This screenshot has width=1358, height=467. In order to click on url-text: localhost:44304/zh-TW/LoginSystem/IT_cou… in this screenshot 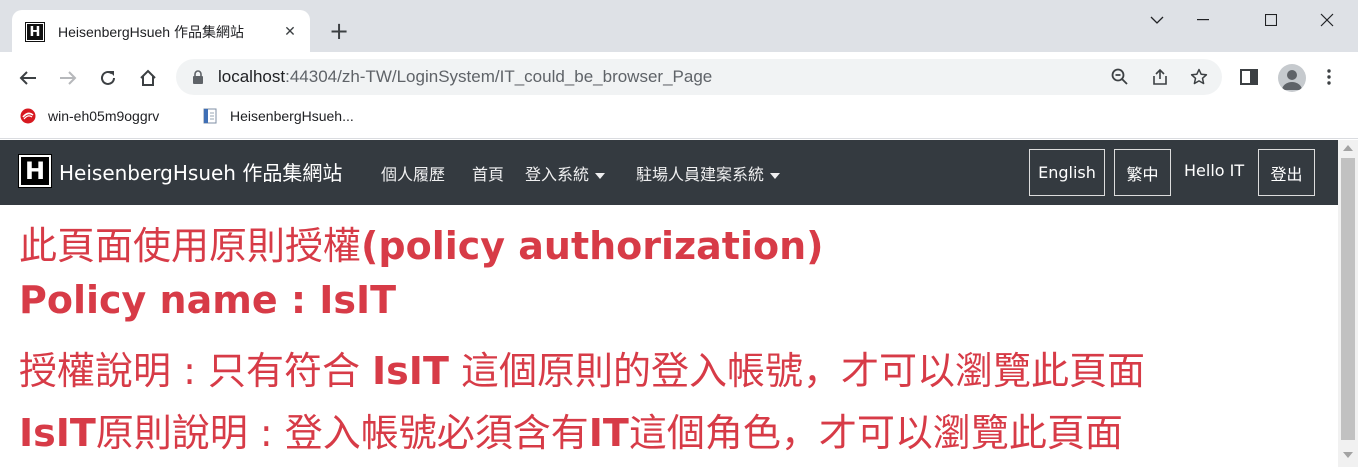, I will do `click(465, 77)`.